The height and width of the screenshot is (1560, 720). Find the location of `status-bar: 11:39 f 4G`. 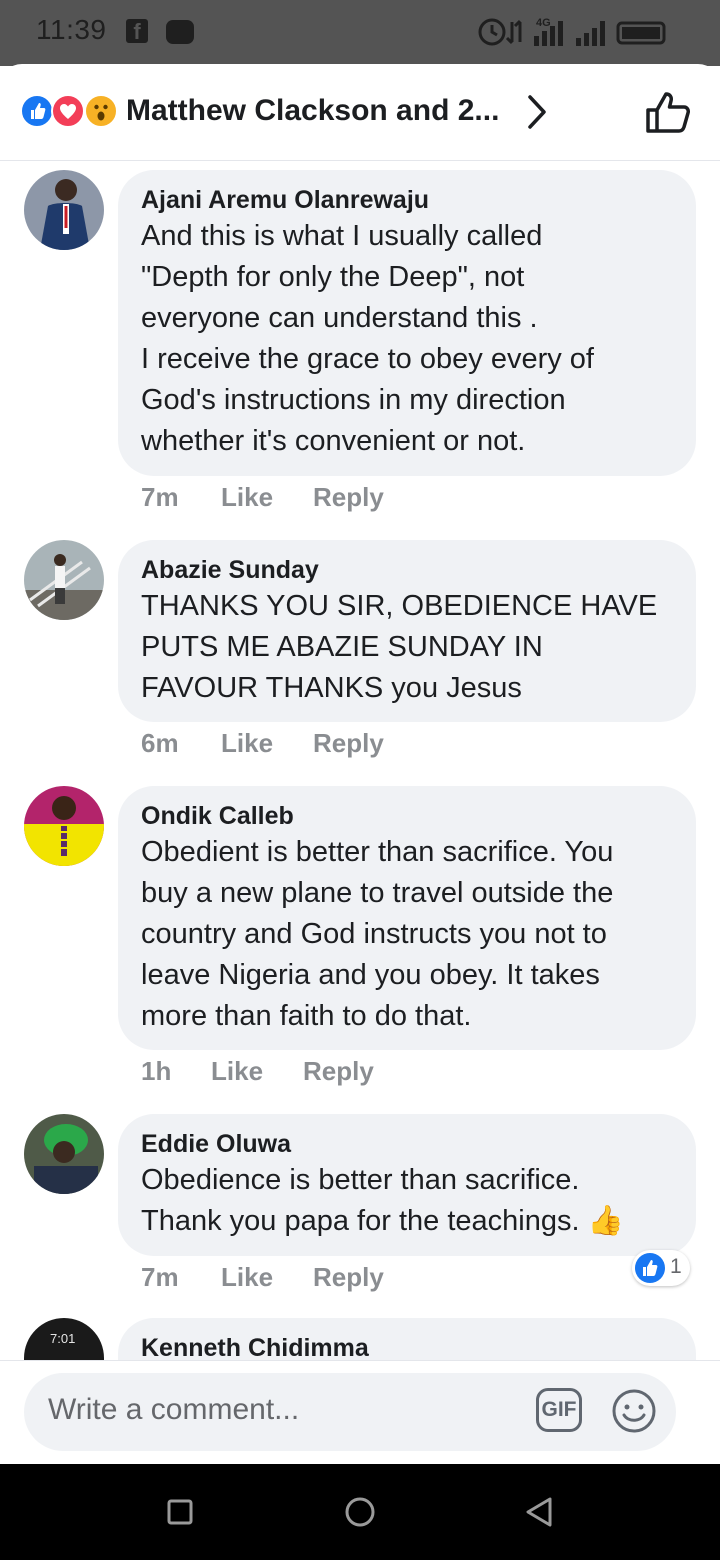

status-bar: 11:39 f 4G is located at coordinates (360, 33).